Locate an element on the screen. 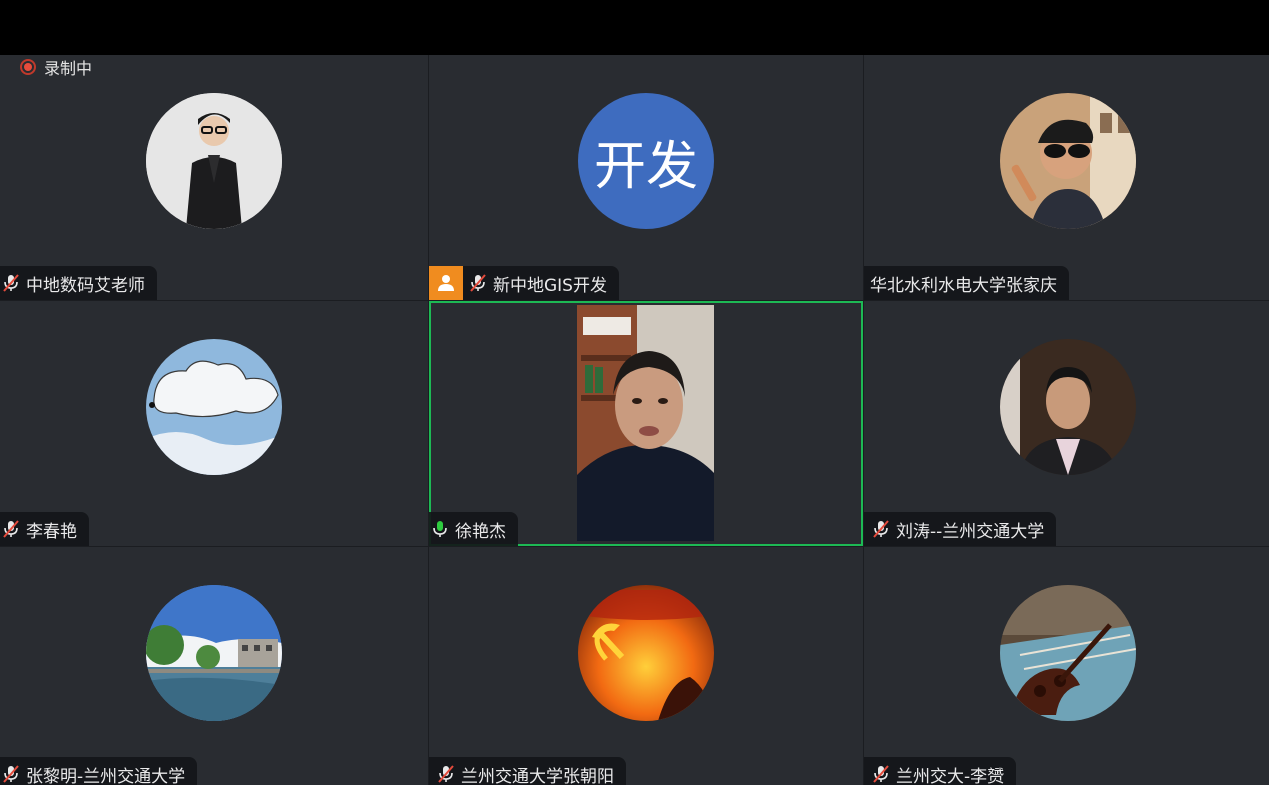  participant-name-tag: 新中地GIS开发 is located at coordinates (524, 283).